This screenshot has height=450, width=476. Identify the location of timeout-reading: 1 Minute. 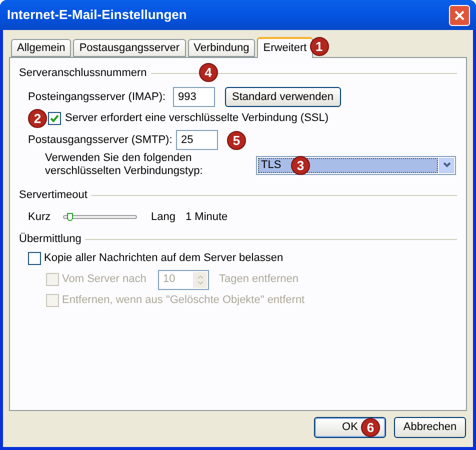
(206, 217).